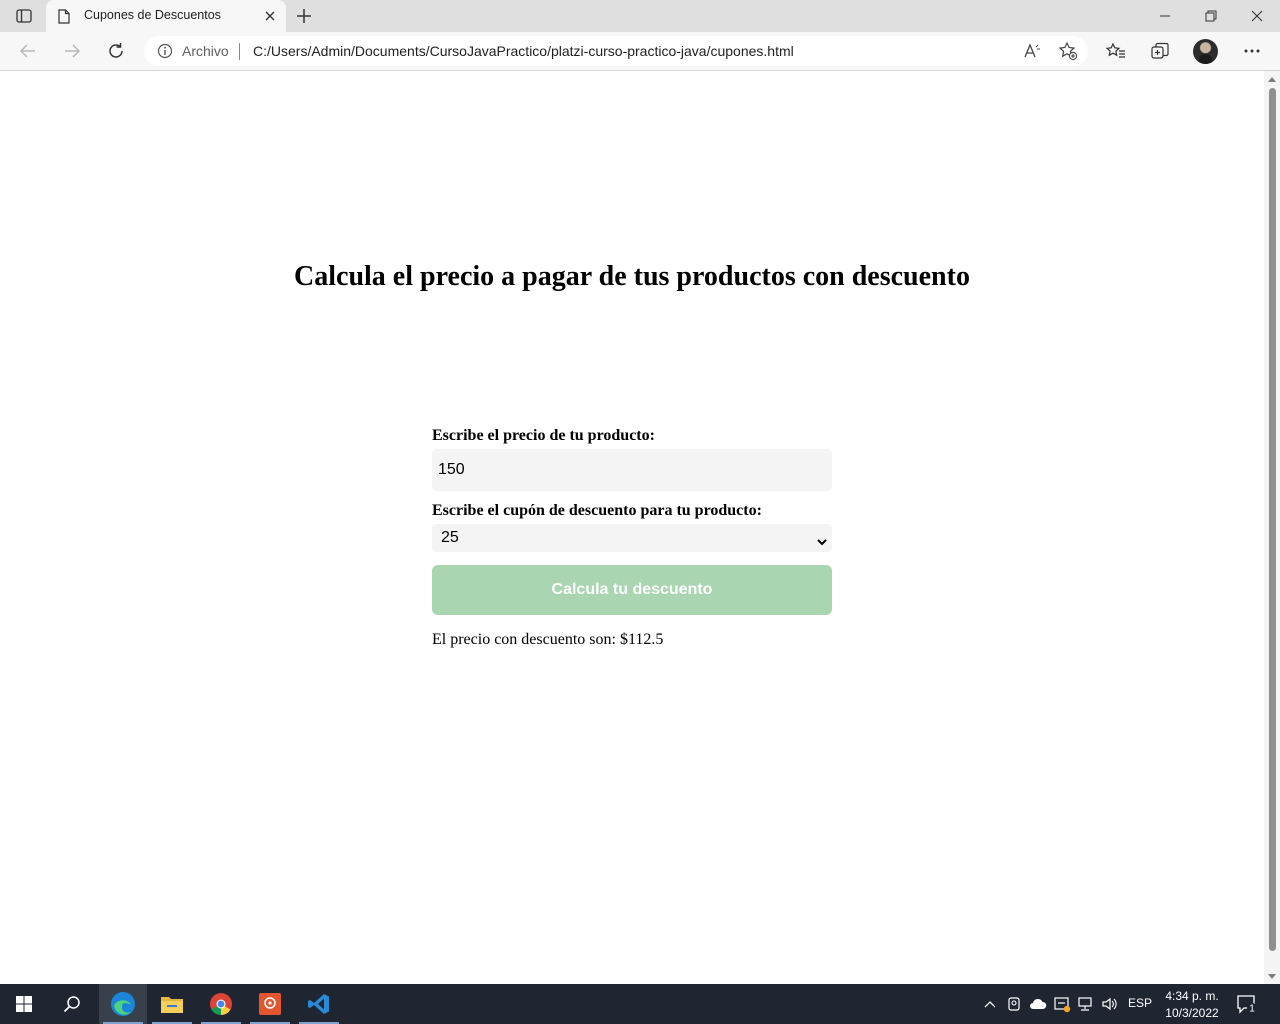  I want to click on scroll-thumb, so click(1272, 519).